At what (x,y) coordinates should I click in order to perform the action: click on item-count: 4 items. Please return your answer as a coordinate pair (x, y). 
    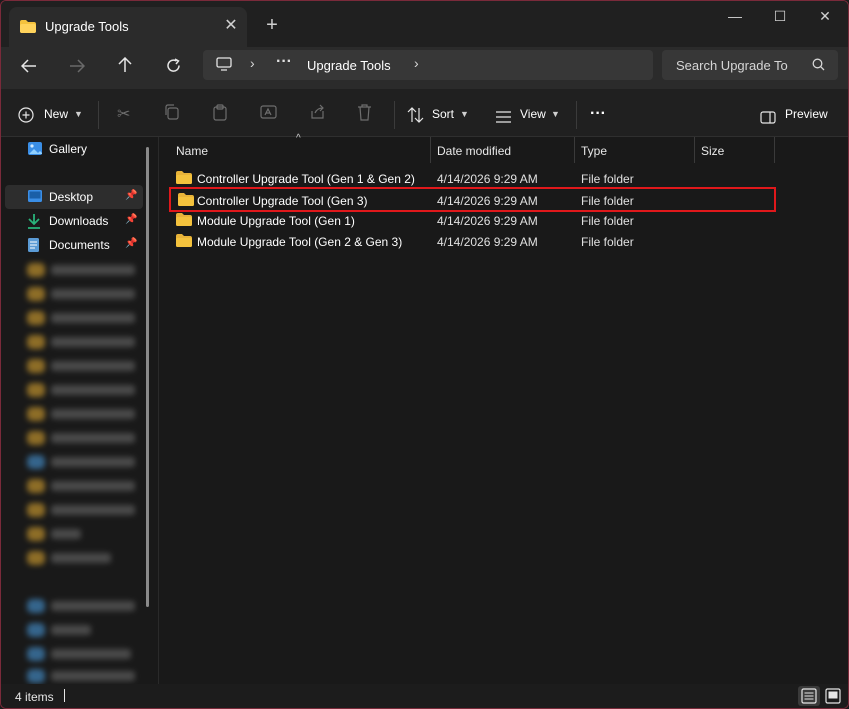
    Looking at the image, I should click on (34, 697).